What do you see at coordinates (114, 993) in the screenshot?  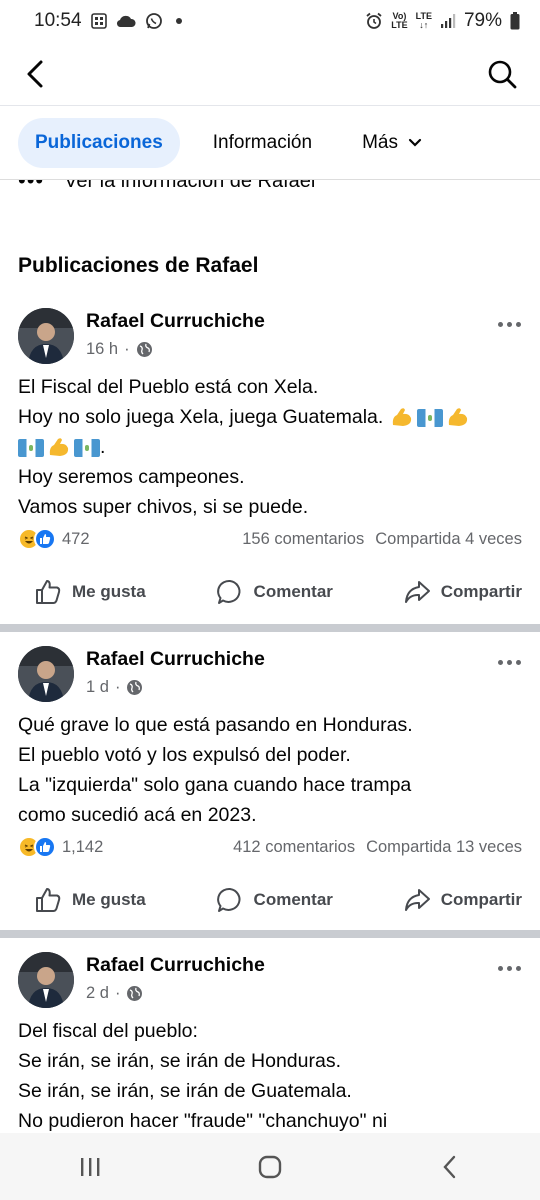 I see `post-meta: 2 d ·` at bounding box center [114, 993].